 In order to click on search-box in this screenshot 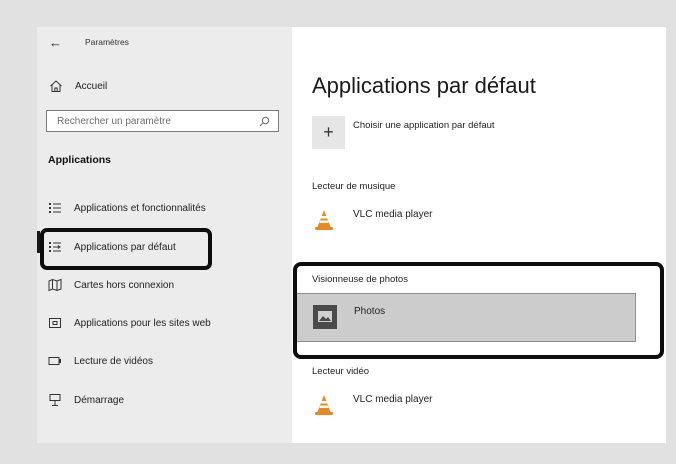, I will do `click(162, 121)`.